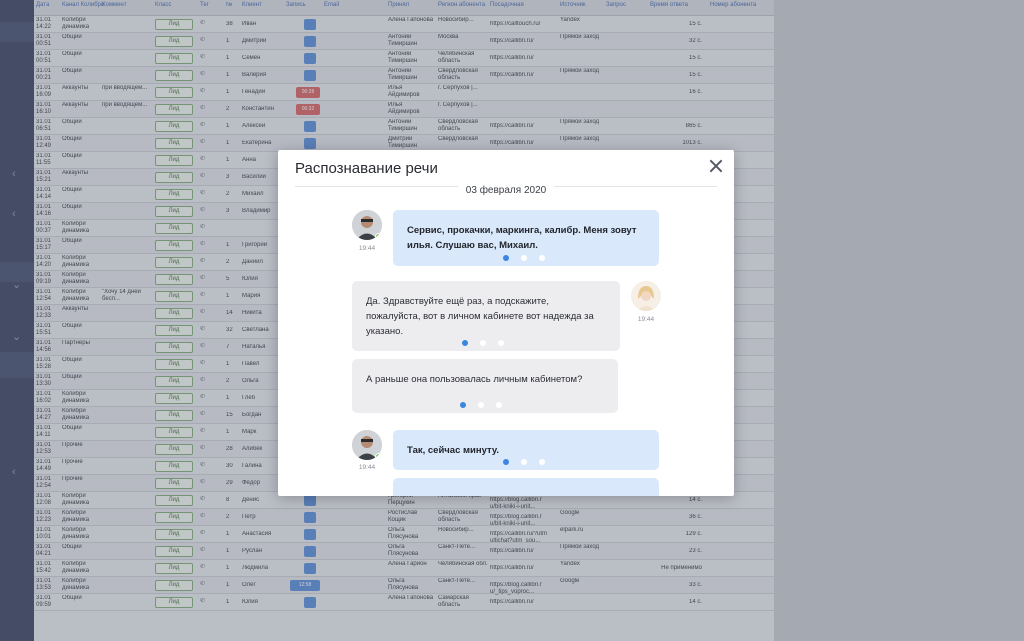  I want to click on message-text: Так, сейчас минуту., so click(453, 450).